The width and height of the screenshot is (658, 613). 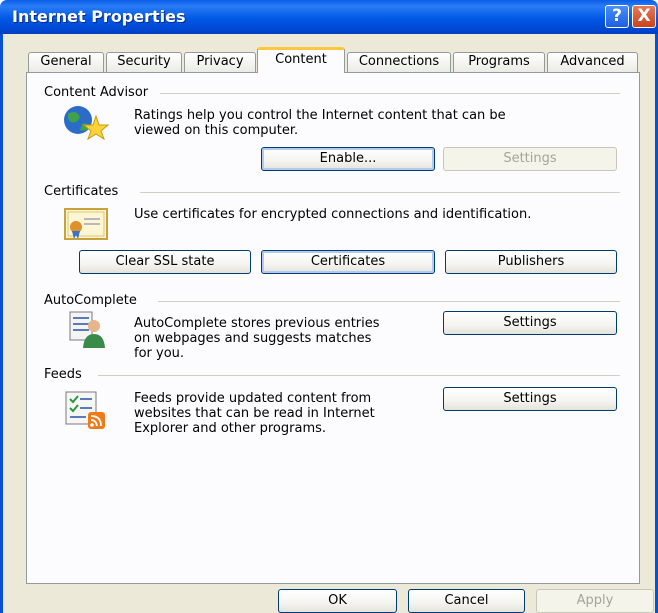 I want to click on content-advisor-desc-line2: viewed on this computer., so click(x=216, y=130).